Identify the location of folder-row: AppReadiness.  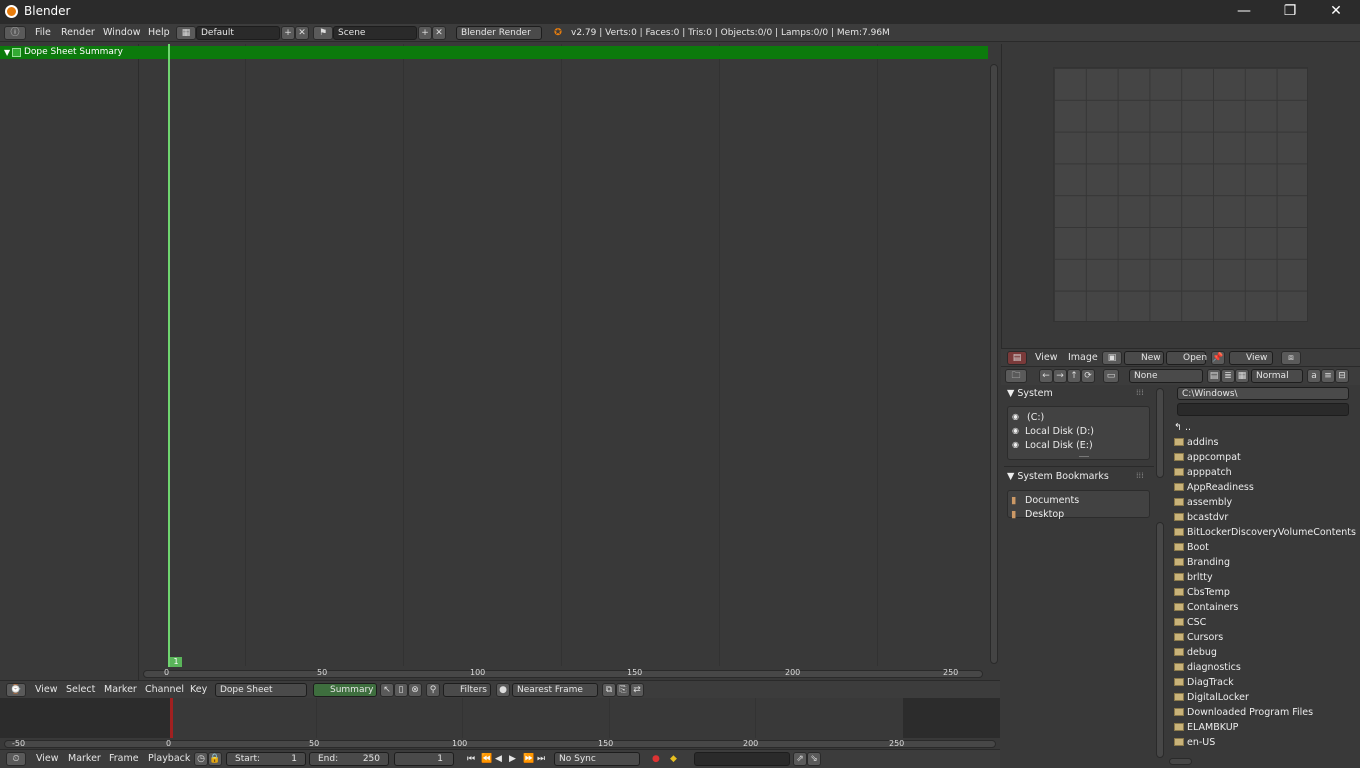
(1267, 487).